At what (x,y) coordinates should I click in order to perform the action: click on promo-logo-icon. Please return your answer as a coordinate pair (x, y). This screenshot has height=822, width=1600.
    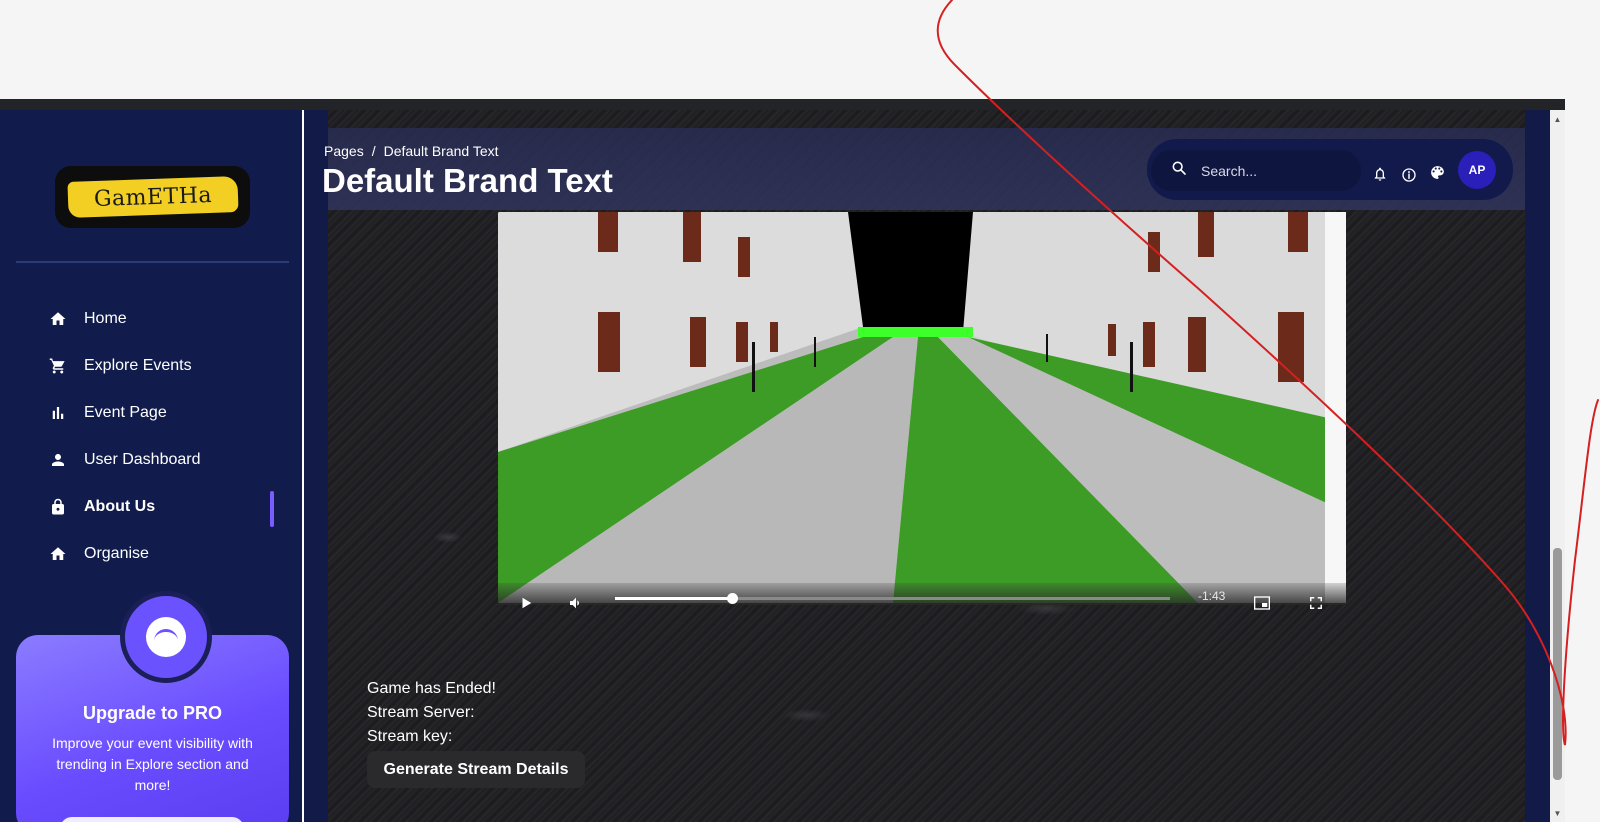
    Looking at the image, I should click on (166, 637).